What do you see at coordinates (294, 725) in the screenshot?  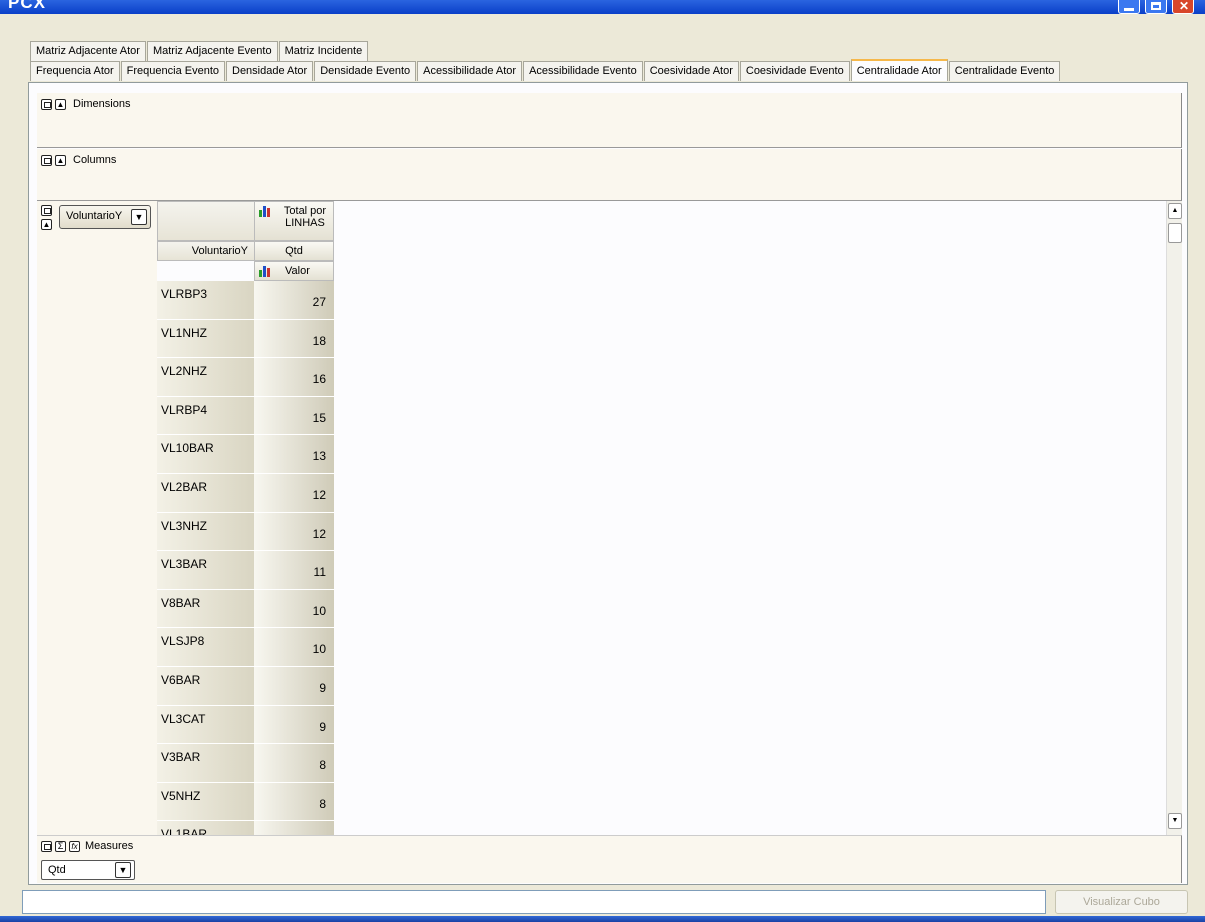 I see `row-value: 9` at bounding box center [294, 725].